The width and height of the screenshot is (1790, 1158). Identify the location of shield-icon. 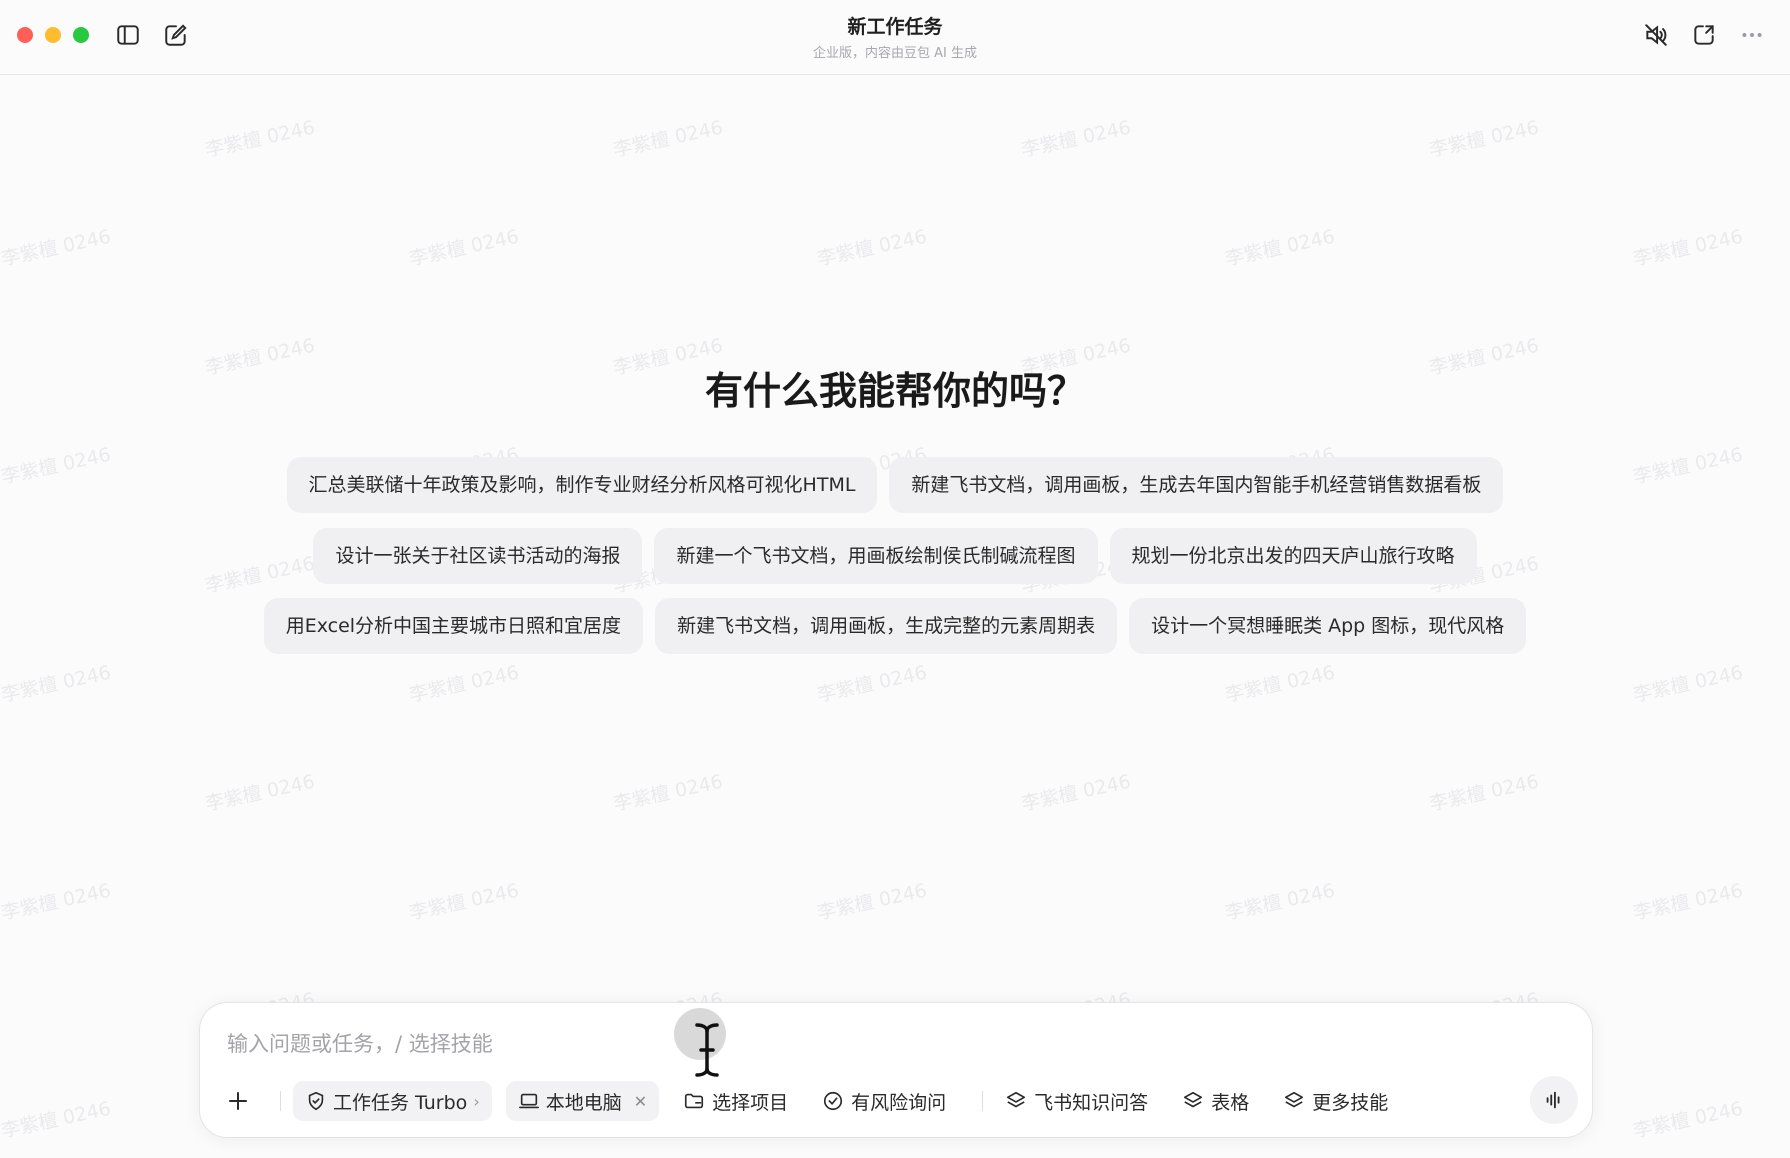
(316, 1101).